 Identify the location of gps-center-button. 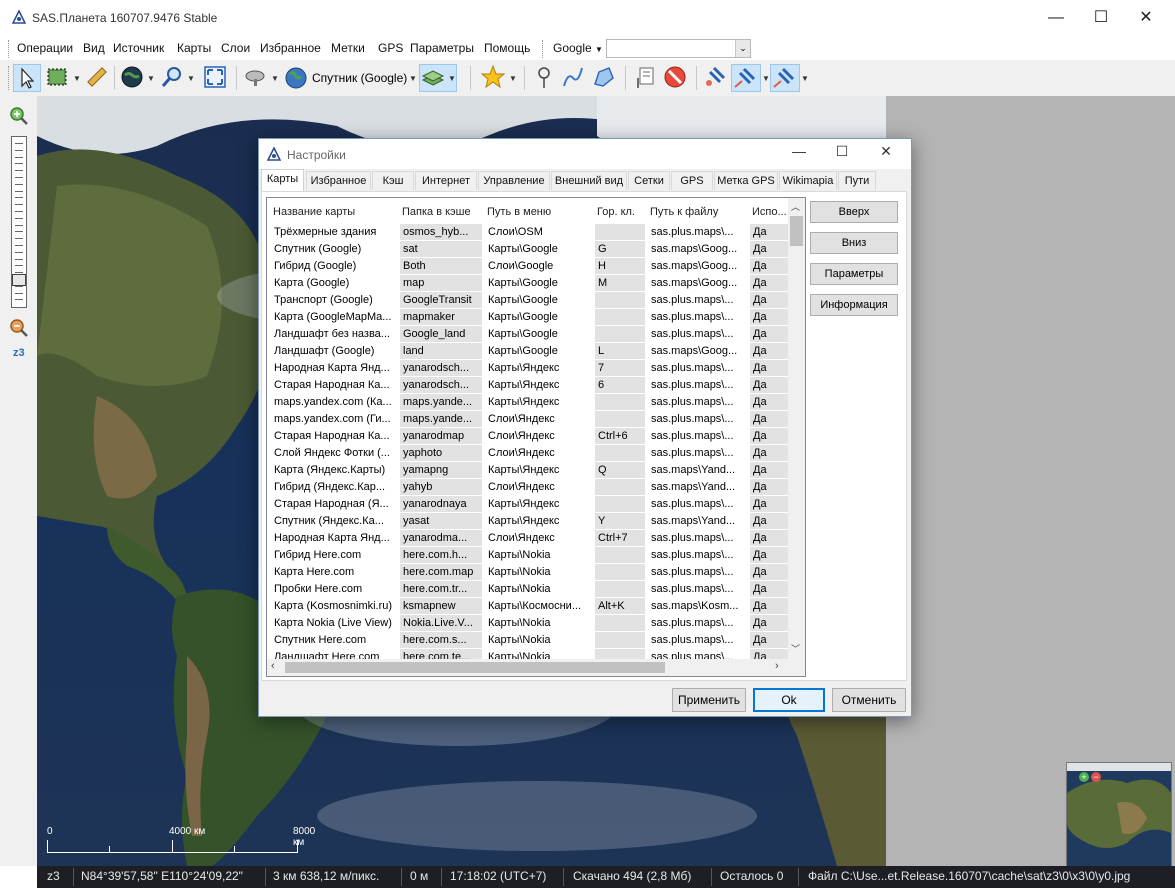
(785, 78).